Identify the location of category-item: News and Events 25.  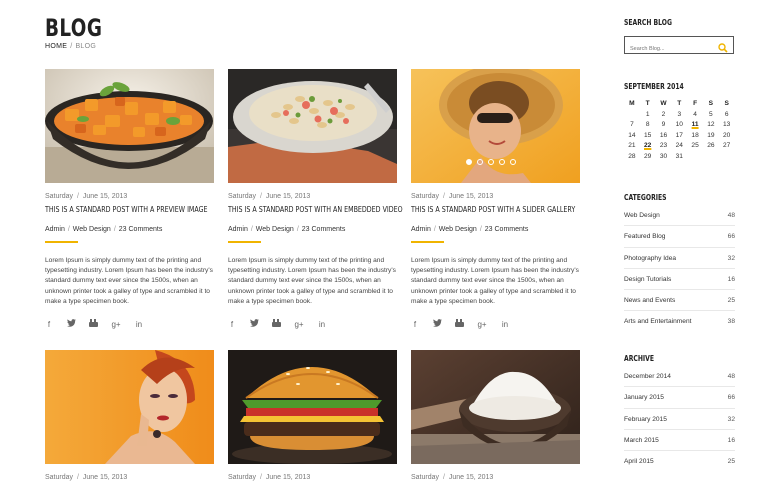
(679, 301).